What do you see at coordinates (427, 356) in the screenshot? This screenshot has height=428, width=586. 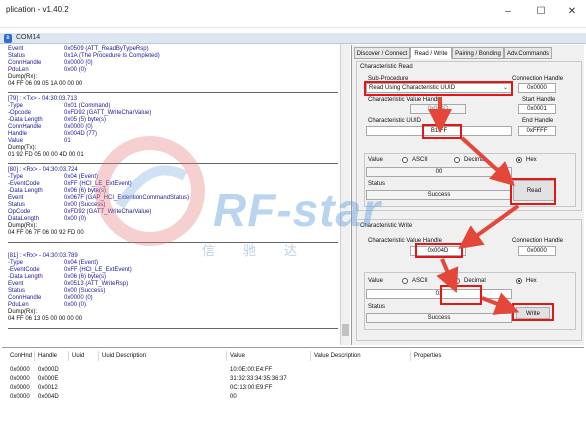 I see `column-header-properties: Properties` at bounding box center [427, 356].